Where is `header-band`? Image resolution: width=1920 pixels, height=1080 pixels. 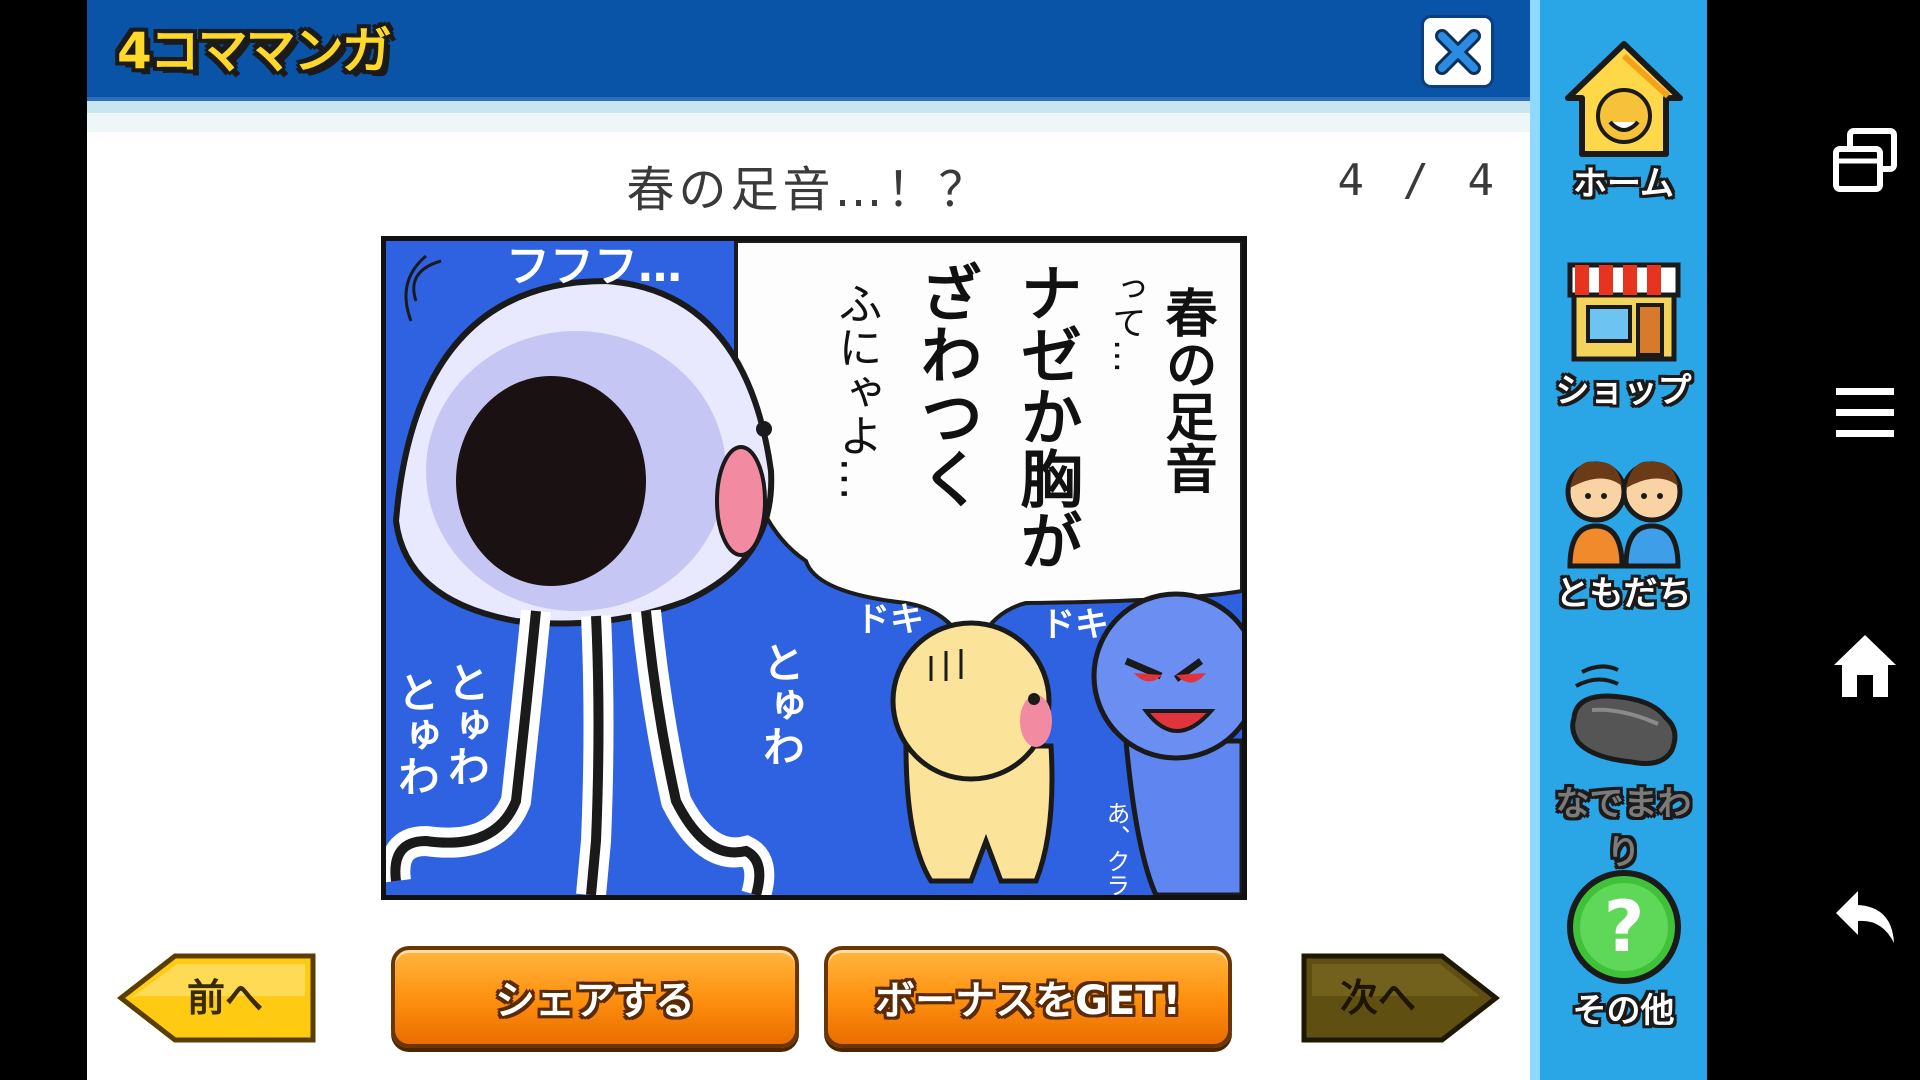 header-band is located at coordinates (808, 107).